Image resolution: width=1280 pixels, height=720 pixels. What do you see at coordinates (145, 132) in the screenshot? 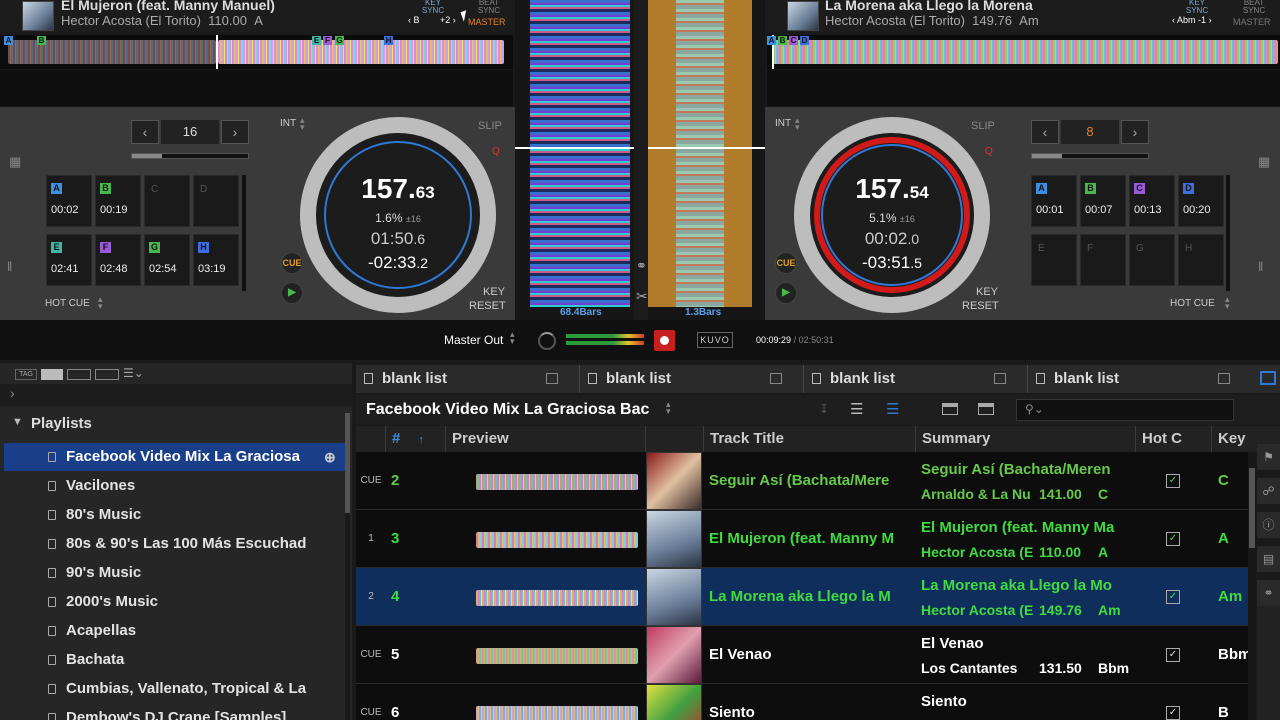
I see `deck-1-loop-halve-button: ‹` at bounding box center [145, 132].